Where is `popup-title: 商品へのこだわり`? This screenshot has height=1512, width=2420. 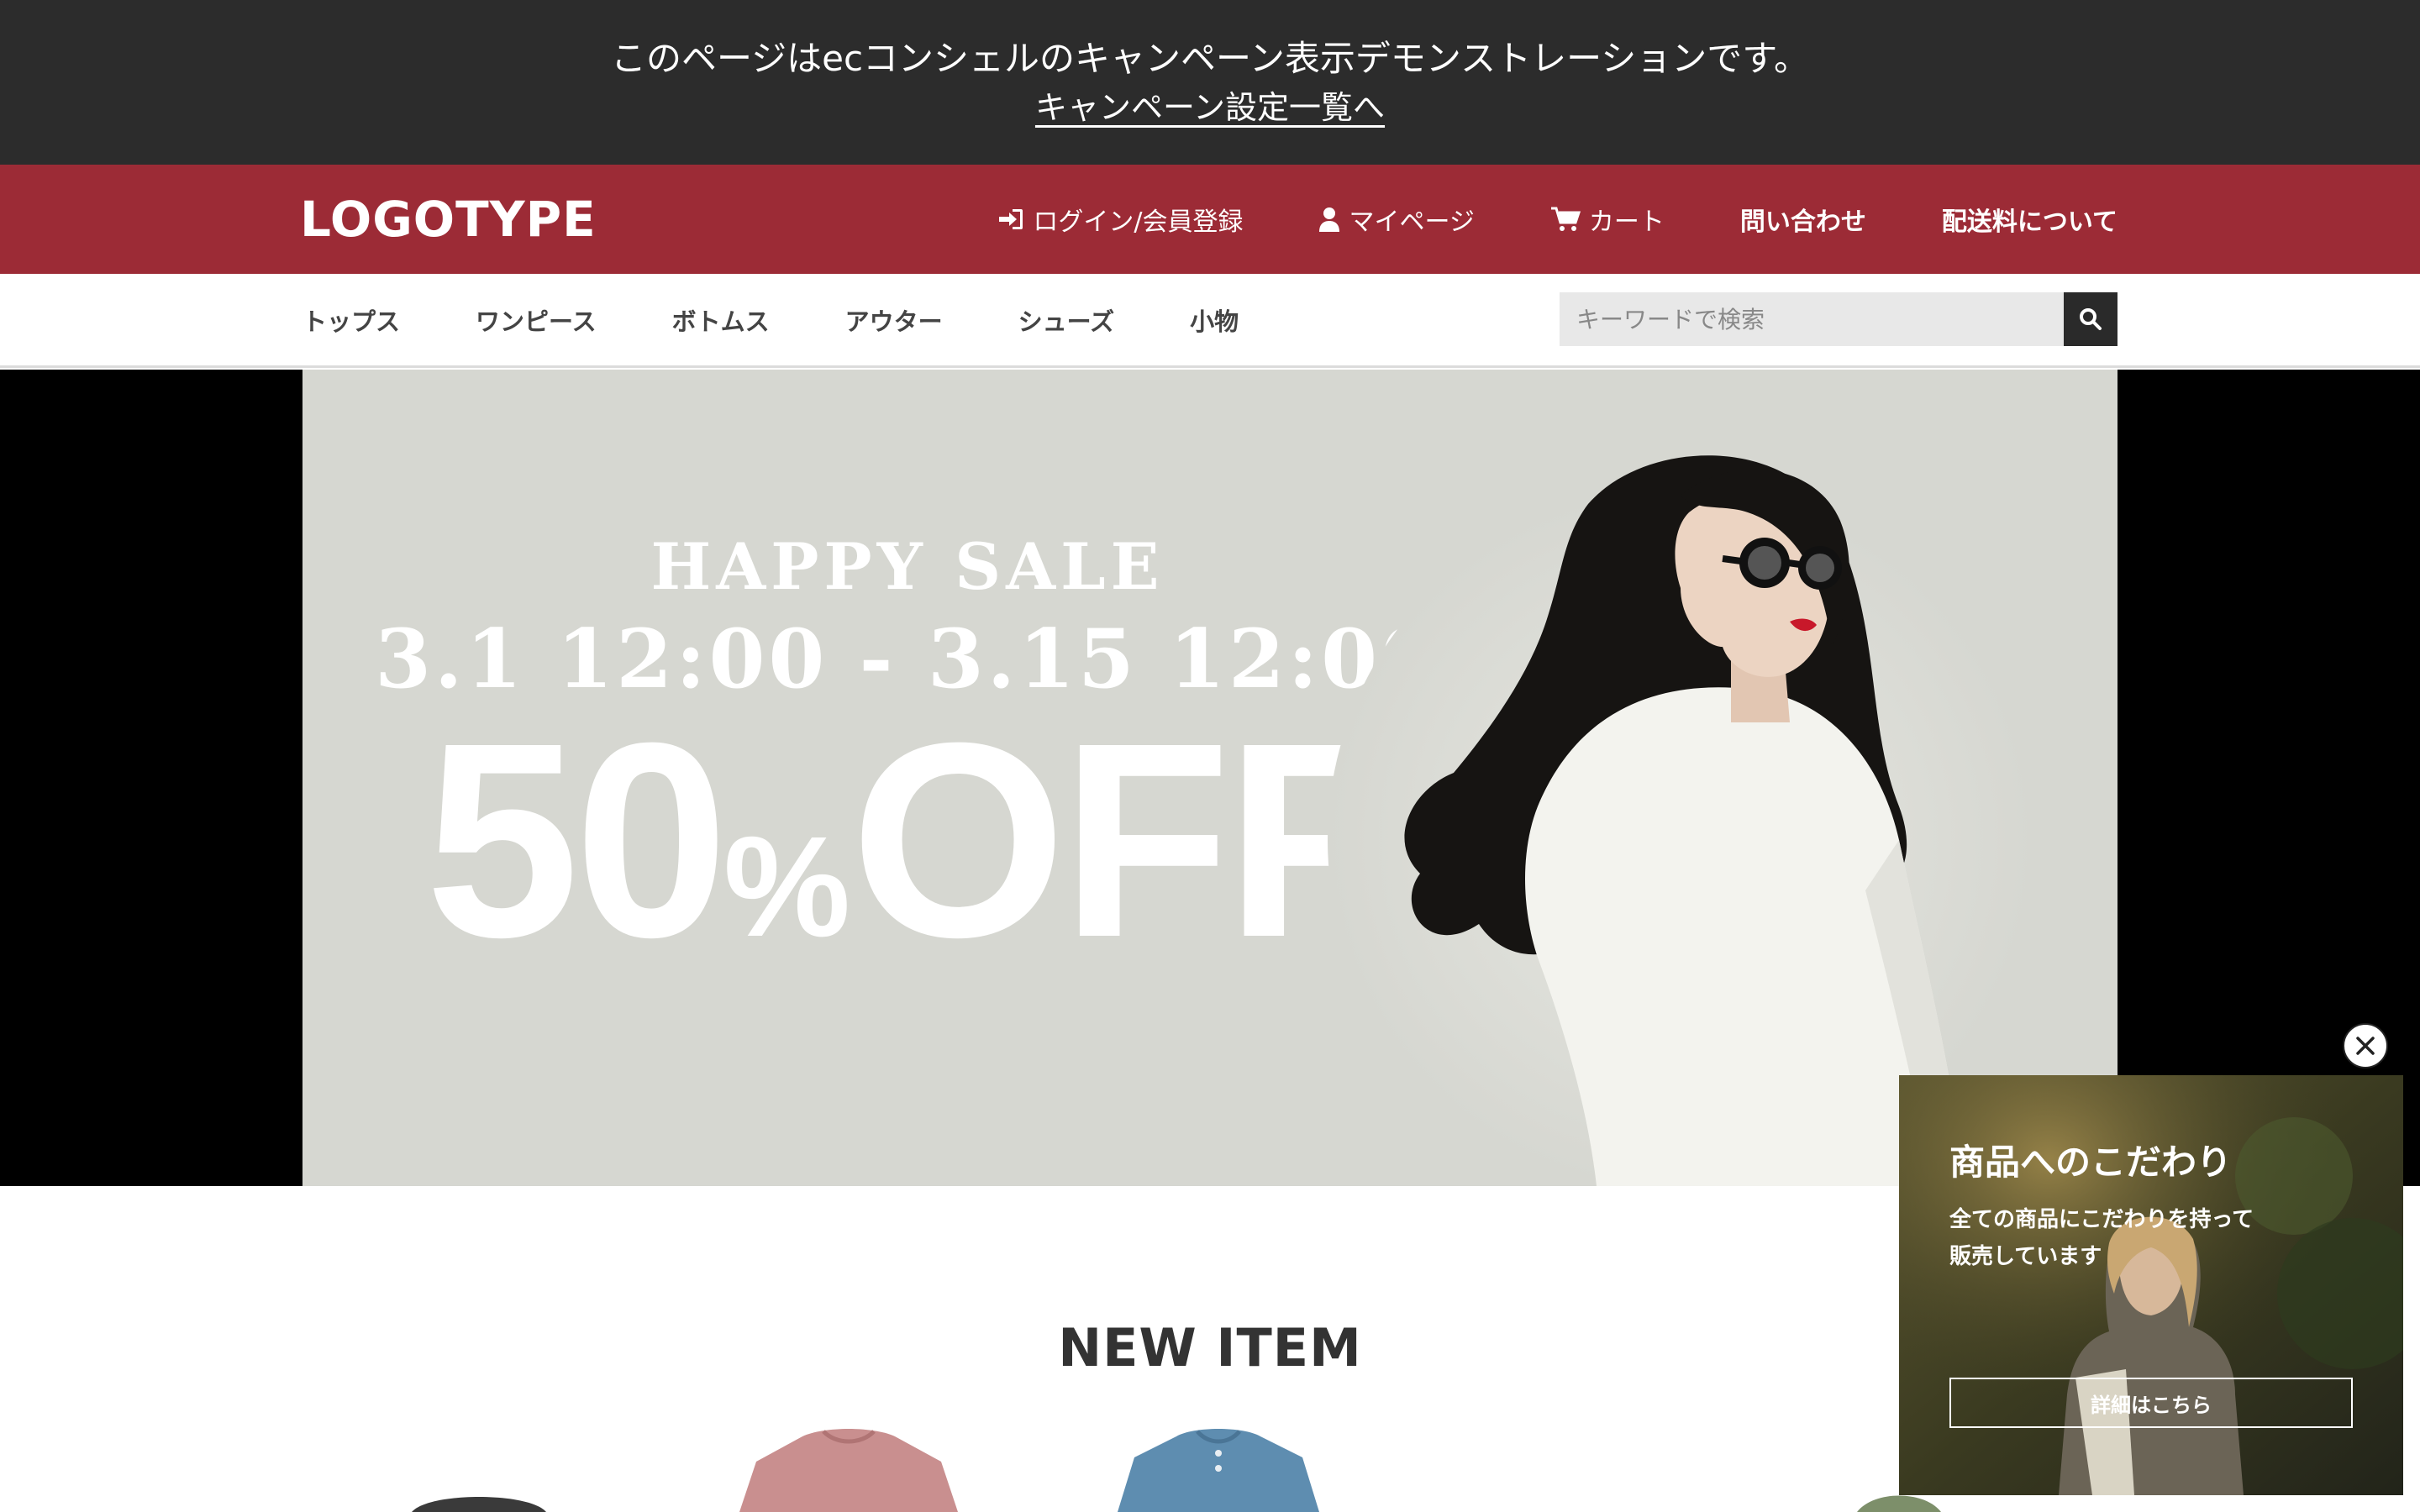 popup-title: 商品へのこだわり is located at coordinates (2091, 1162).